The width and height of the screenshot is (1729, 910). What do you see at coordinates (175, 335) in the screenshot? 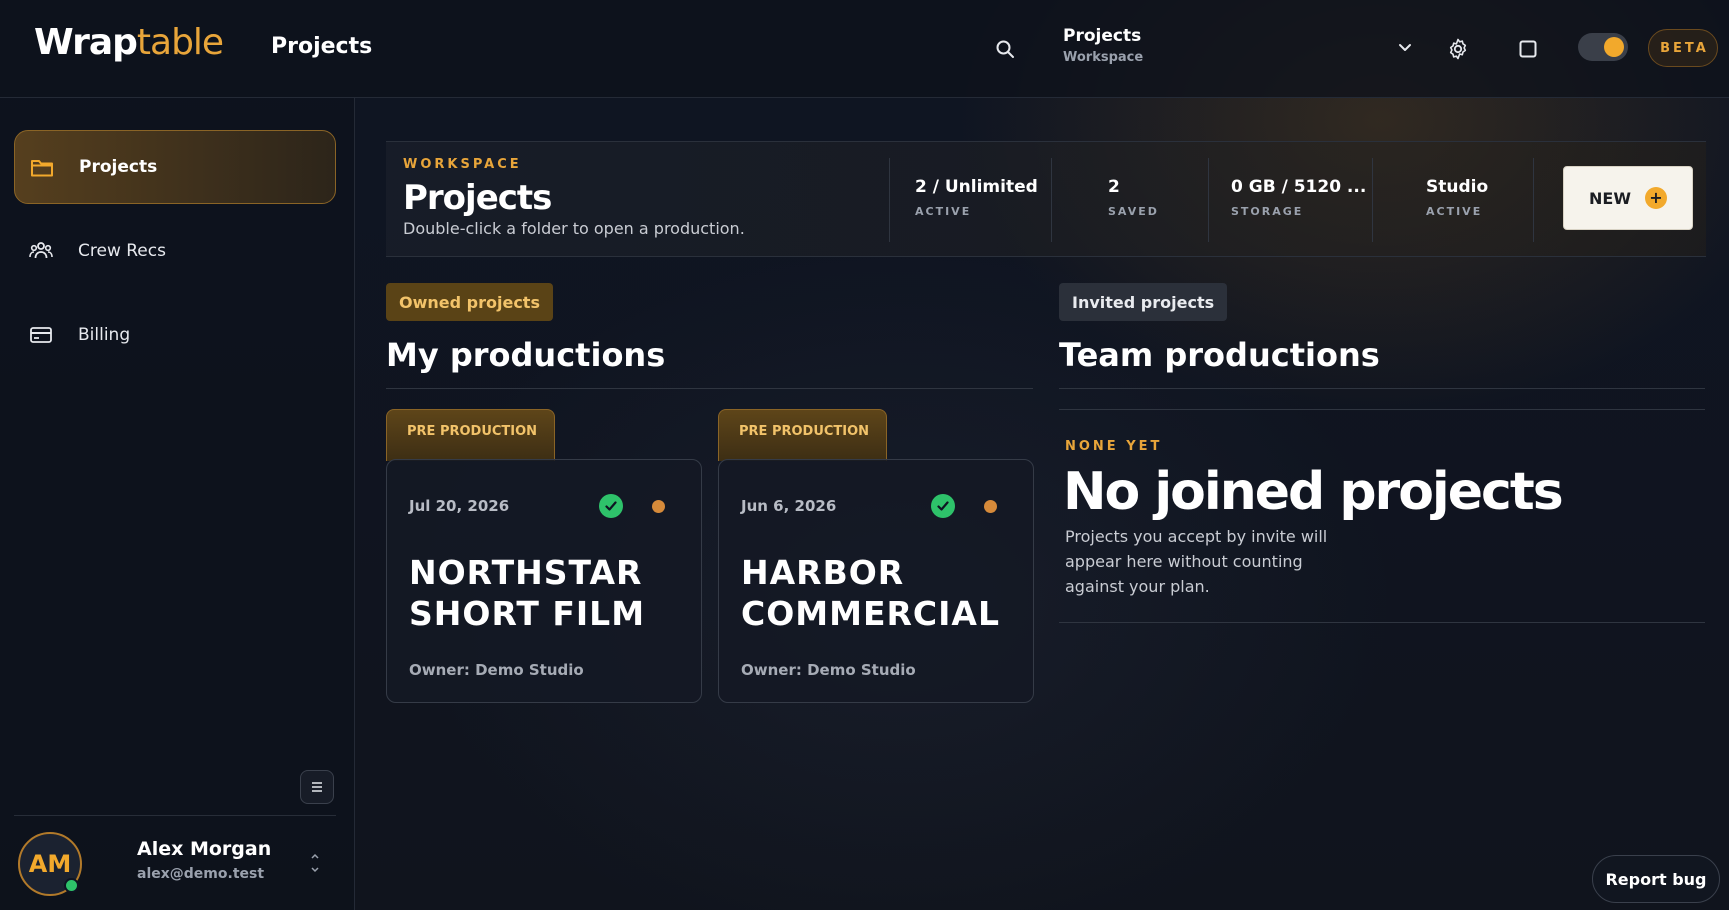
I see `sidebar-item-billing: Billing` at bounding box center [175, 335].